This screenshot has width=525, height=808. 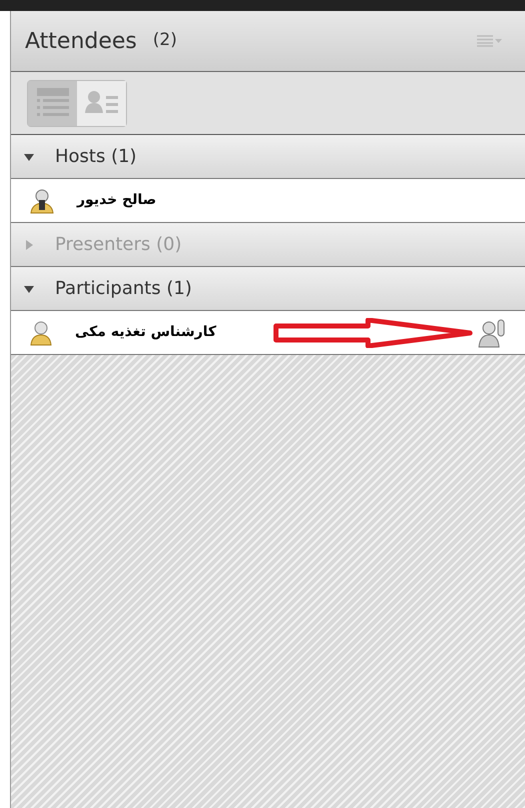 I want to click on arrow-icon, so click(x=373, y=333).